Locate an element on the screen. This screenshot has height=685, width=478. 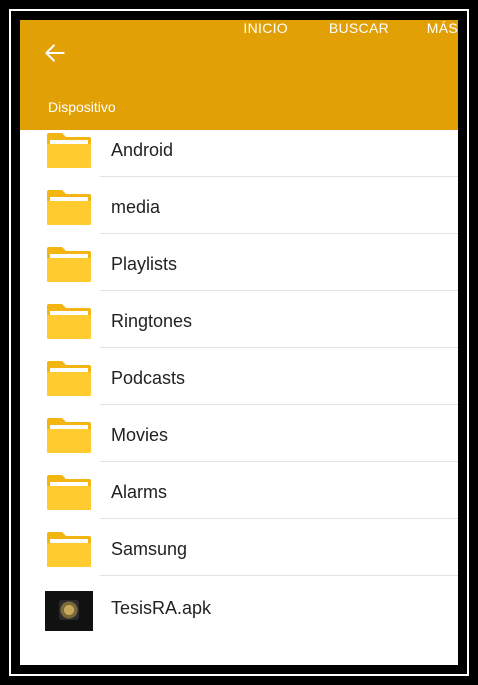
file-row: TesisRA.apk is located at coordinates (239, 604).